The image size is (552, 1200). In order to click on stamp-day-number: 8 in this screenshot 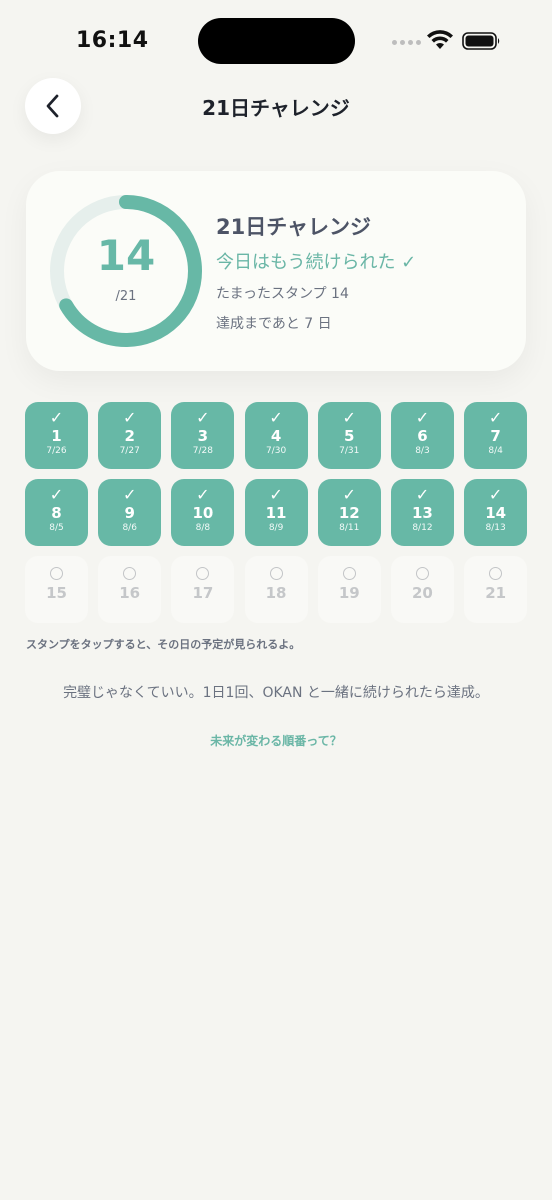, I will do `click(56, 513)`.